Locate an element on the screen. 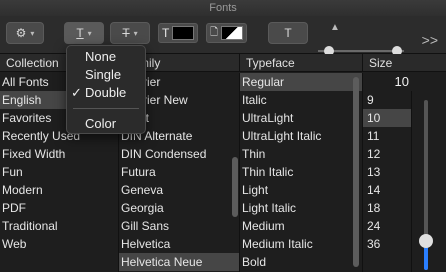 The image size is (446, 272). collection-item: Fun is located at coordinates (59, 172).